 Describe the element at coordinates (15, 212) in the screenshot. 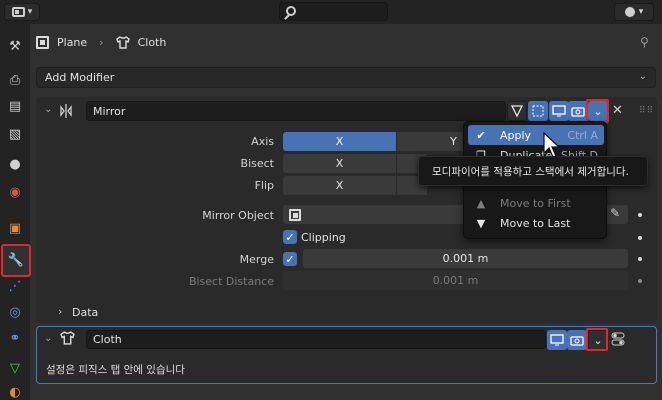

I see `properties-tabs-sidebar: ⚒ ⎙ ▤ ▧ ● ◉ ▣ 🔧 ⋰ ◎ ⚭ ▽ ◐` at that location.